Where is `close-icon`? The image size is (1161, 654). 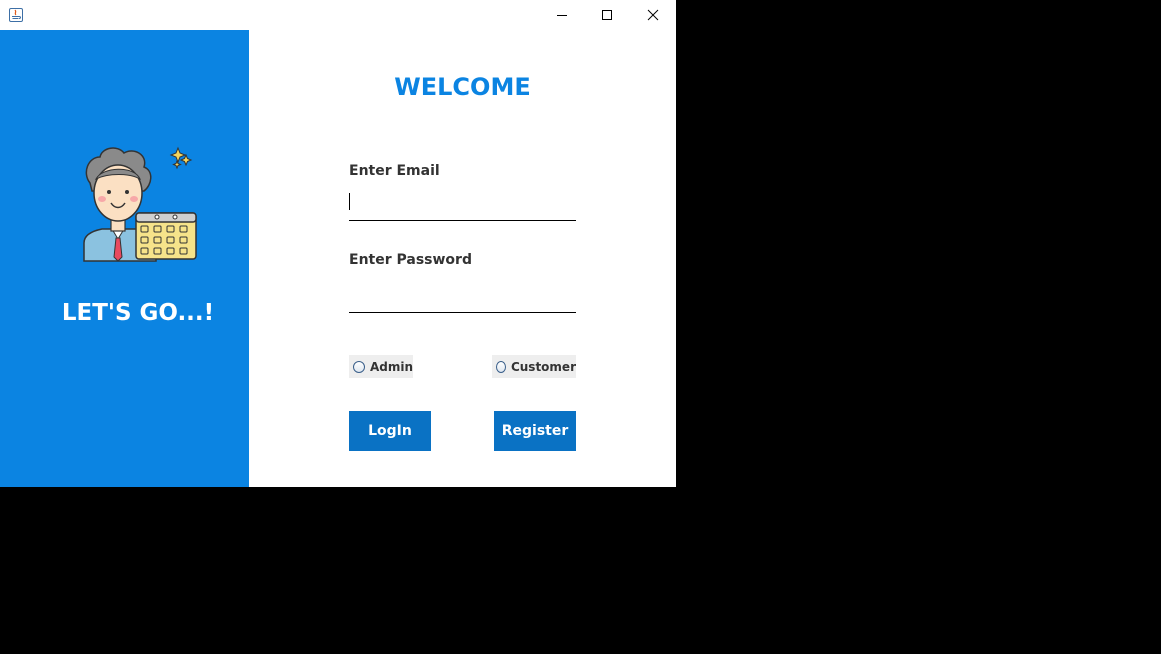
close-icon is located at coordinates (653, 15).